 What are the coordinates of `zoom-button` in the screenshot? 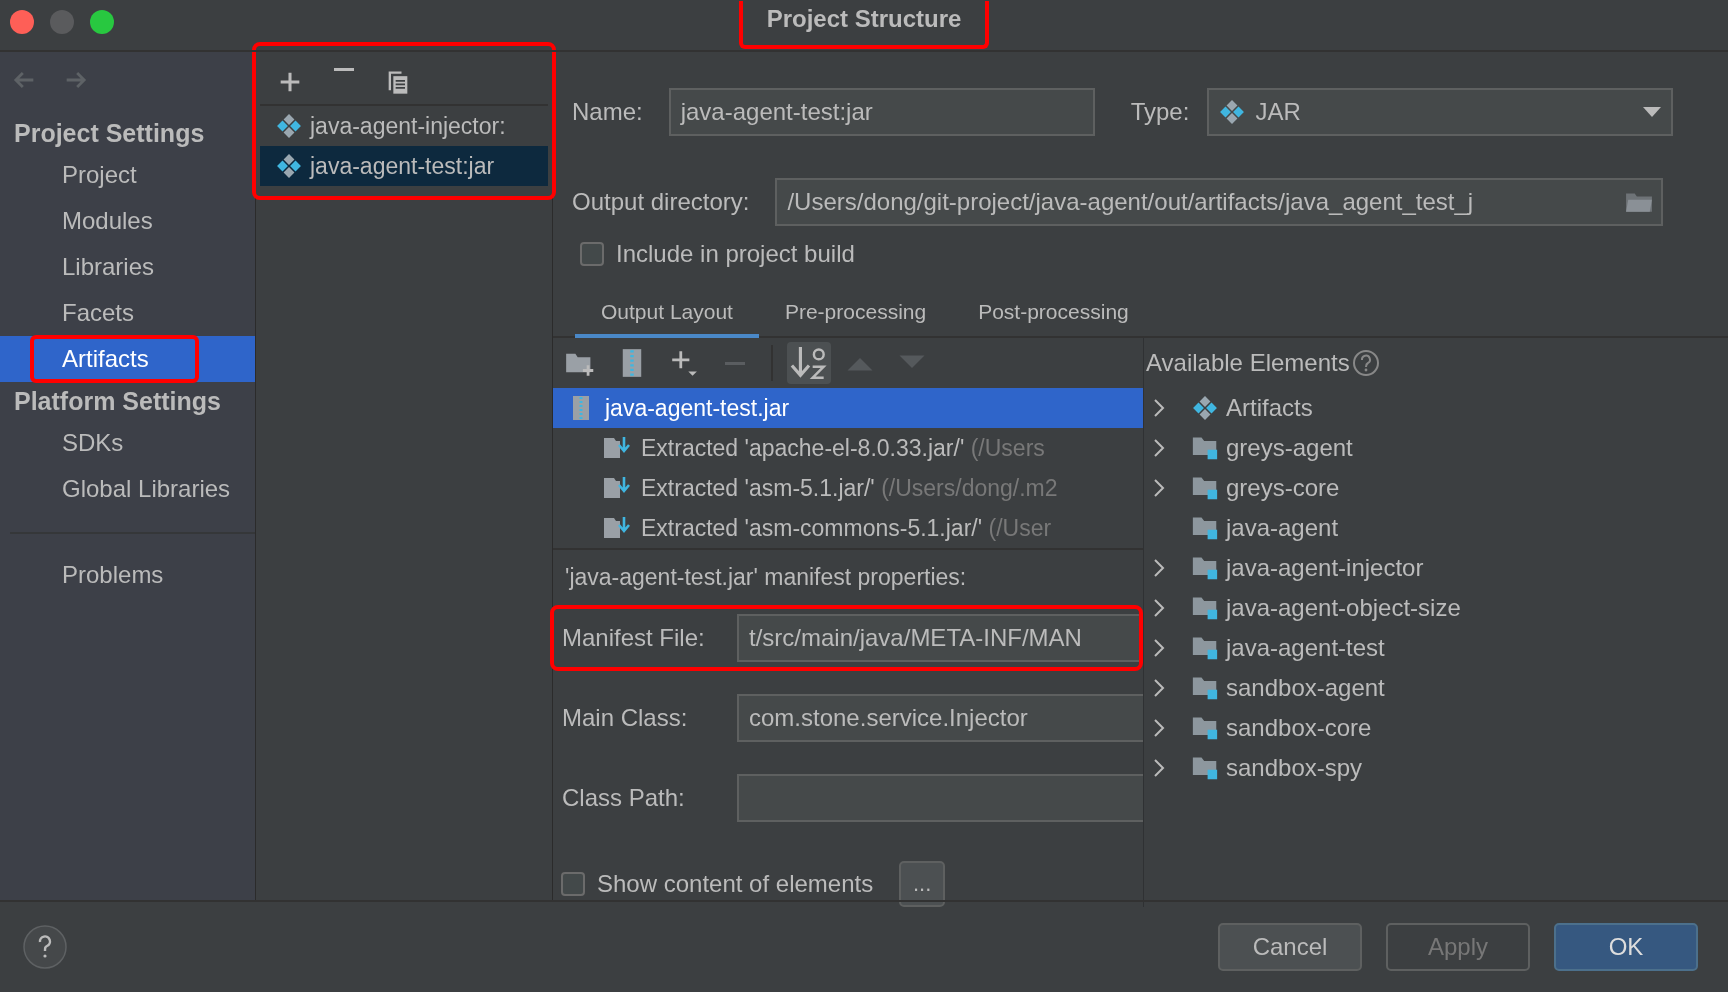 It's located at (102, 22).